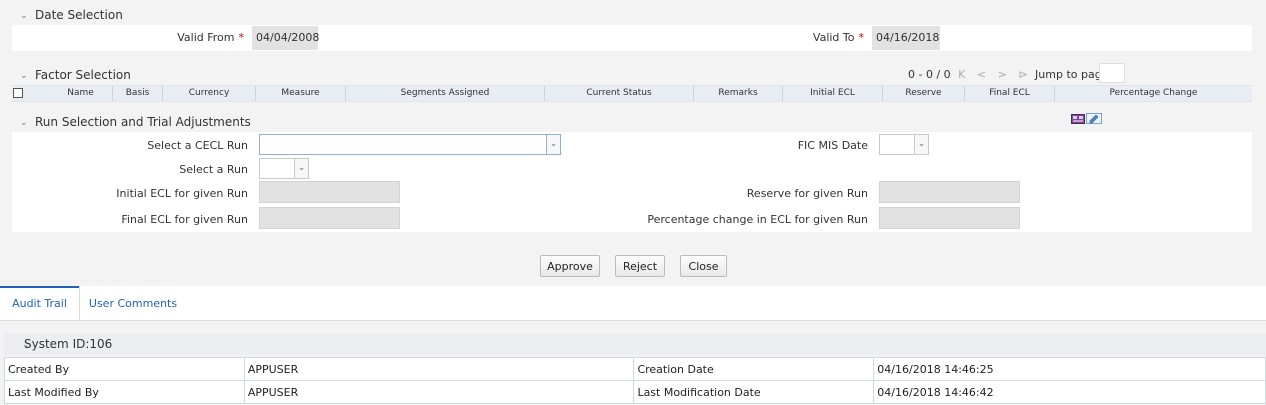 This screenshot has height=405, width=1266. I want to click on col-percentage-change: Percentage Change, so click(1153, 93).